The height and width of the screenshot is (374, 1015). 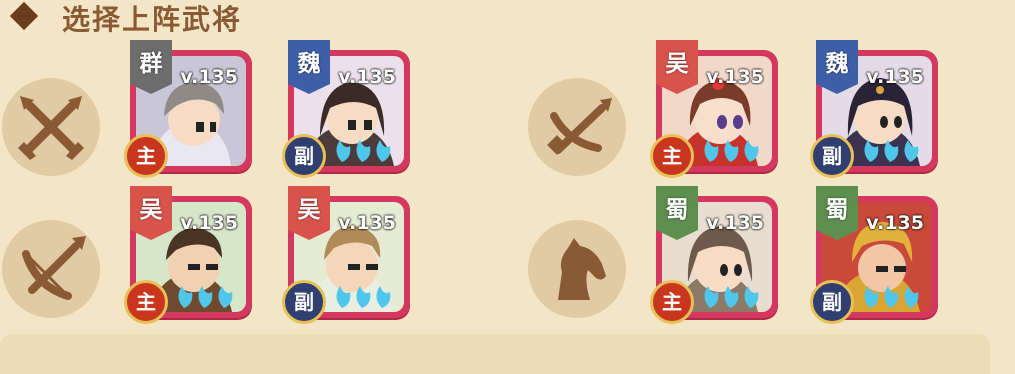 What do you see at coordinates (51, 127) in the screenshot?
I see `halberd-class-icon` at bounding box center [51, 127].